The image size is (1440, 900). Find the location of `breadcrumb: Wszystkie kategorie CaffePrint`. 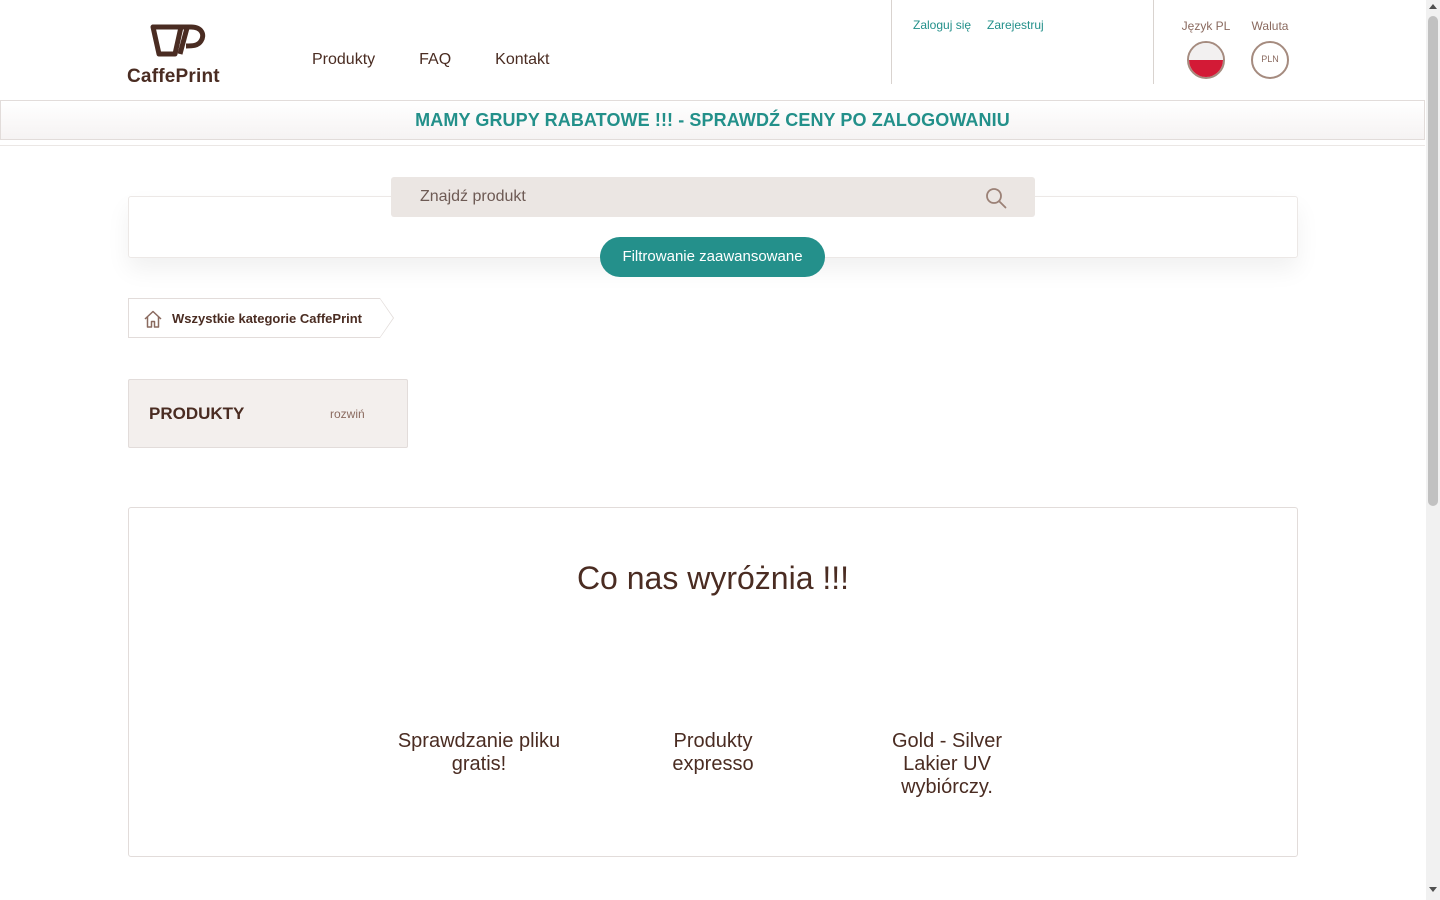

breadcrumb: Wszystkie kategorie CaffePrint is located at coordinates (261, 318).